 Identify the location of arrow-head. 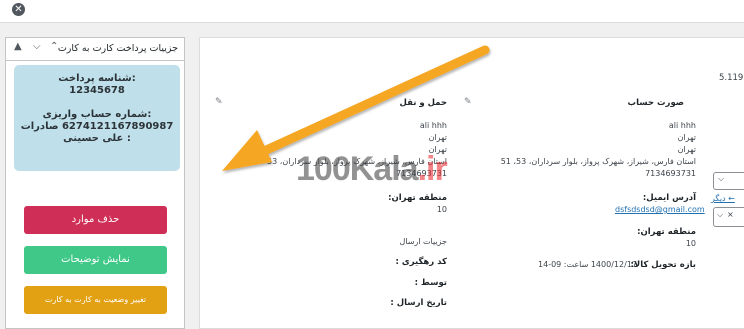
(247, 150).